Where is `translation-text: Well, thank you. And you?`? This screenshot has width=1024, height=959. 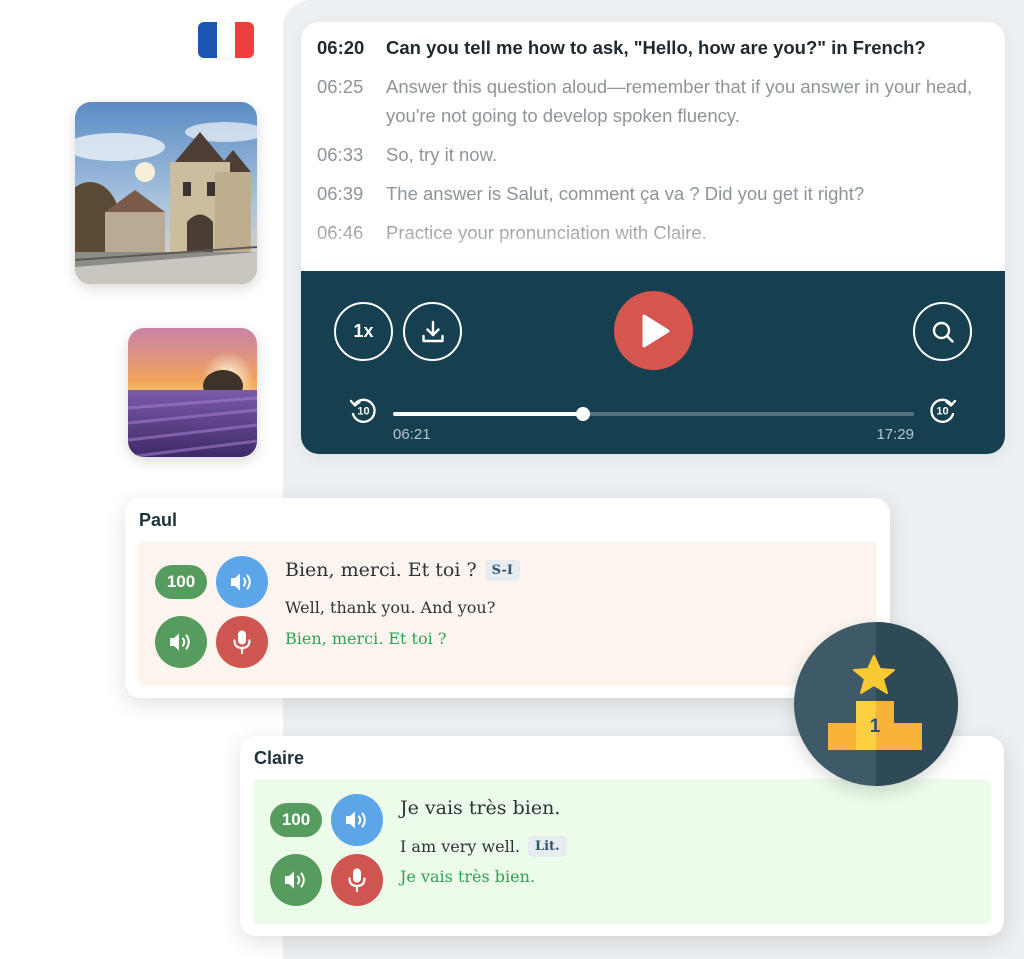 translation-text: Well, thank you. And you? is located at coordinates (390, 607).